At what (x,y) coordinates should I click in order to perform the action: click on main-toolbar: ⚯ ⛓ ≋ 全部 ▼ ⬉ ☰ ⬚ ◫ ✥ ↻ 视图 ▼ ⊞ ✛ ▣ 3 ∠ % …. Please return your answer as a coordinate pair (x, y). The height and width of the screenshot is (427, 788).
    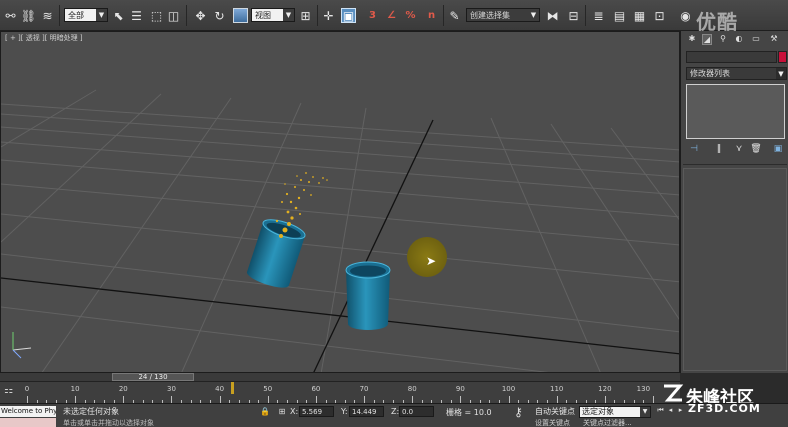
    Looking at the image, I should click on (394, 17).